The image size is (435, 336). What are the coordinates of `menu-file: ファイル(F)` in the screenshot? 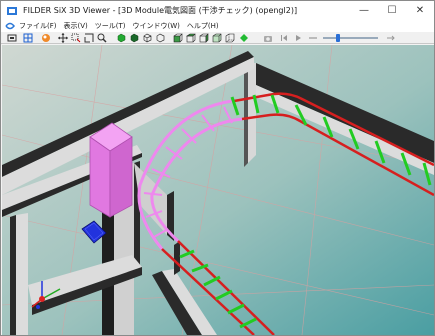 It's located at (38, 26).